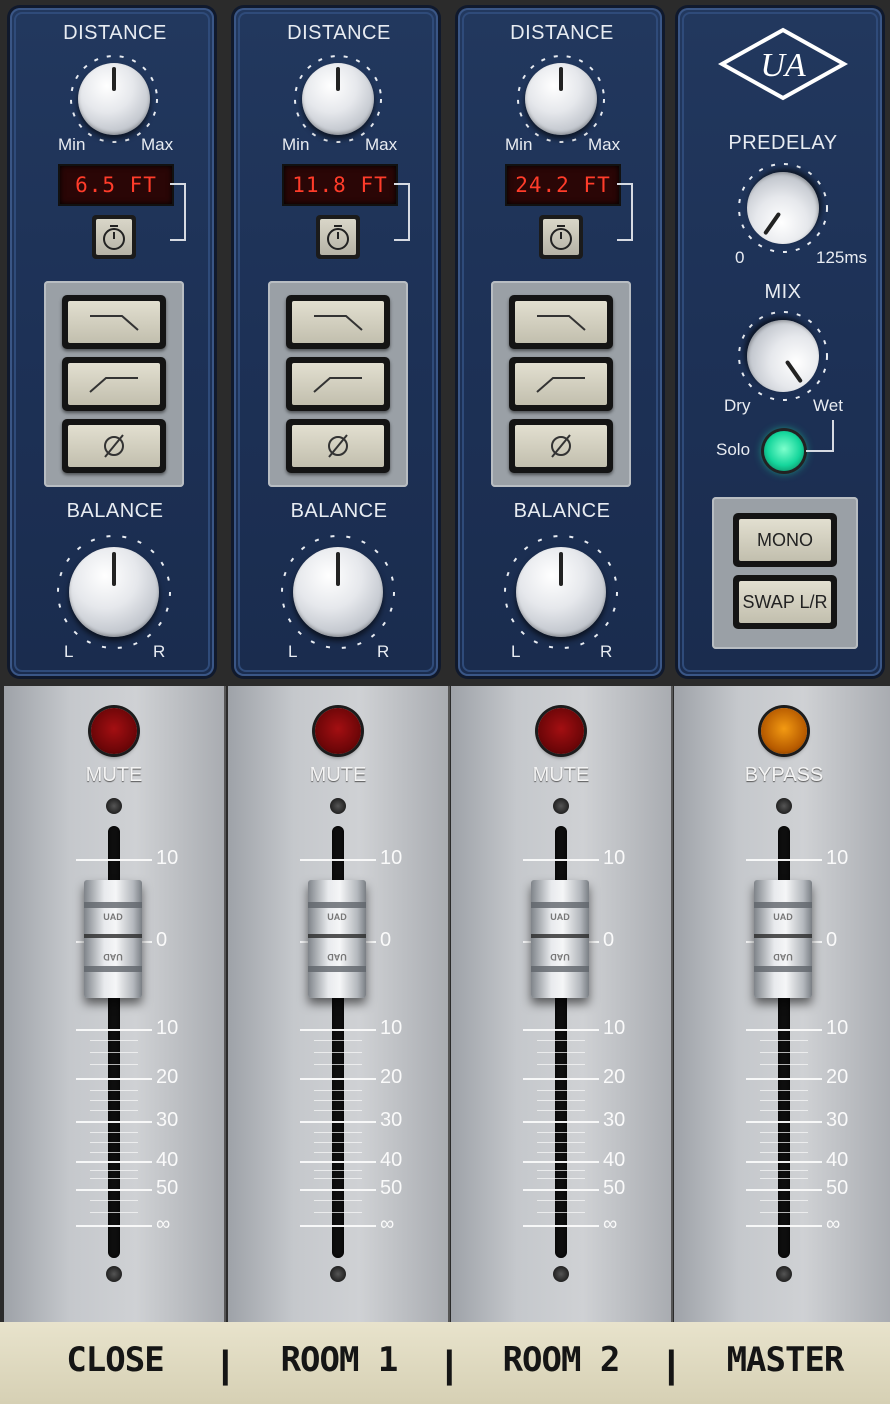  What do you see at coordinates (785, 540) in the screenshot?
I see `mono-button: MONO` at bounding box center [785, 540].